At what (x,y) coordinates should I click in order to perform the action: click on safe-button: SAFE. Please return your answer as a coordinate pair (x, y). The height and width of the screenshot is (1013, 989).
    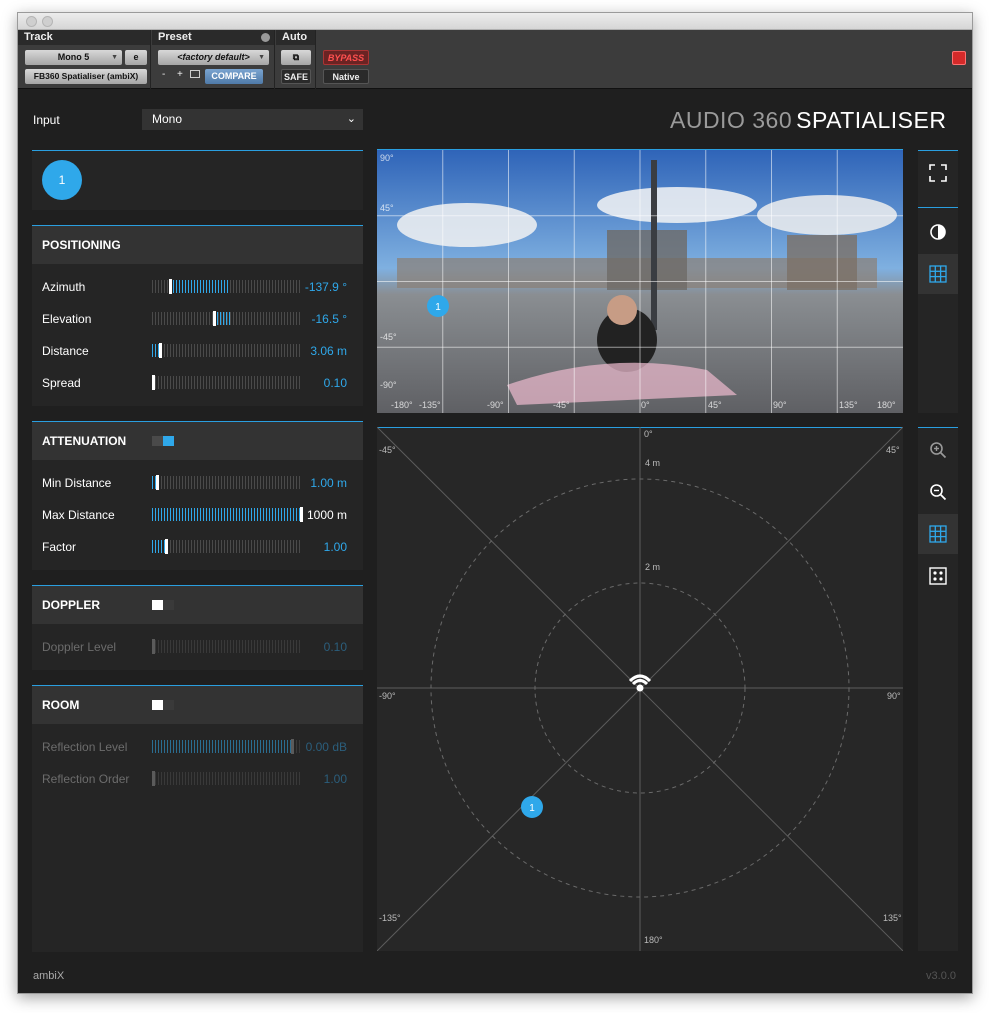
    Looking at the image, I should click on (296, 76).